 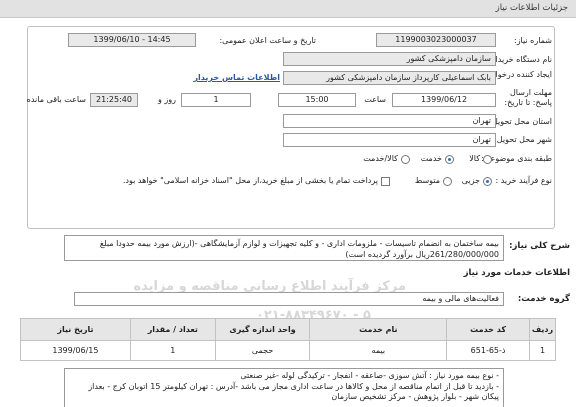 What do you see at coordinates (385, 181) in the screenshot?
I see `treasury-payment-checkbox` at bounding box center [385, 181].